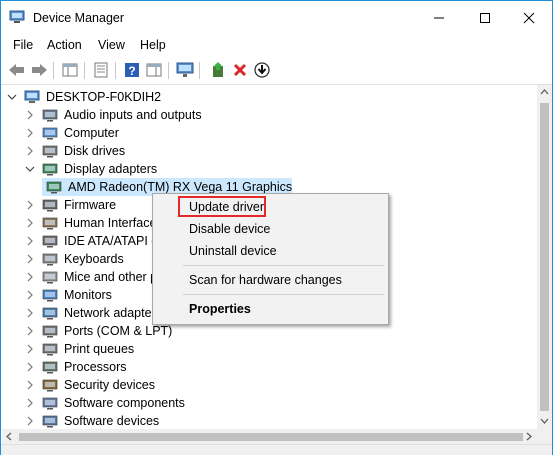  I want to click on tree-item: Network adapter, so click(90, 313).